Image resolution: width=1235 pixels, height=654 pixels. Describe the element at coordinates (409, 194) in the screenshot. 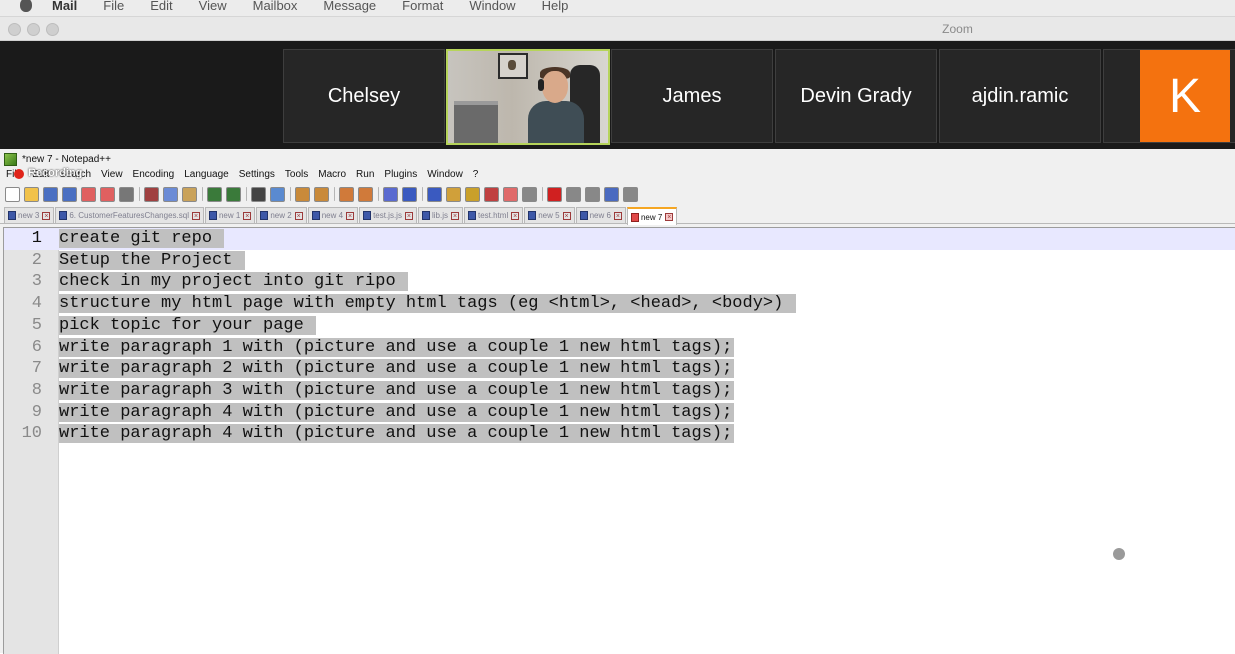

I see `show-all-chars-icon` at that location.